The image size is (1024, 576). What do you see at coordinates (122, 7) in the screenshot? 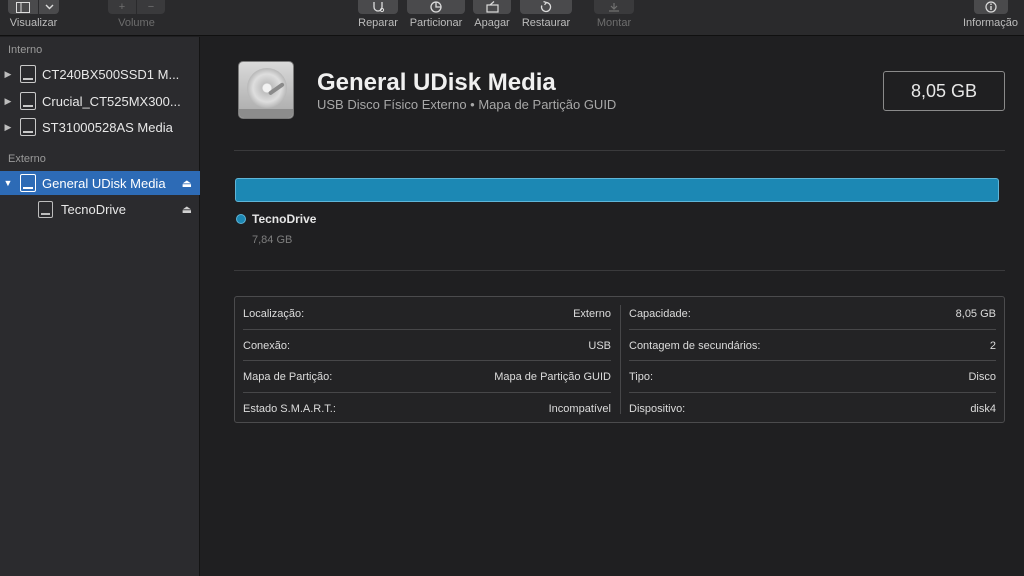
I see `add-volume-button: +` at bounding box center [122, 7].